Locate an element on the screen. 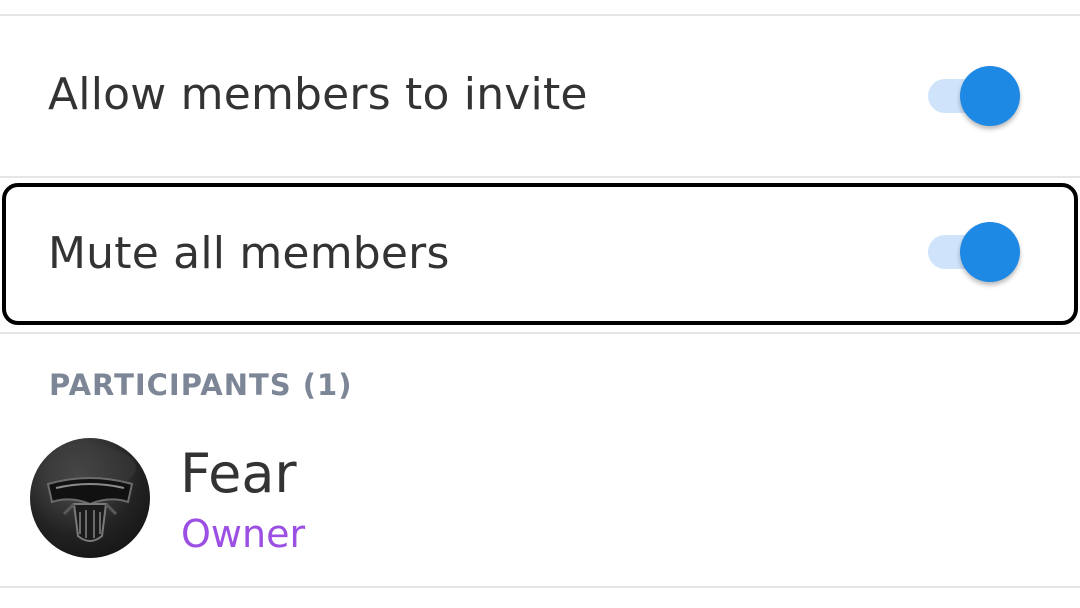  allow-invite-toggle is located at coordinates (974, 95).